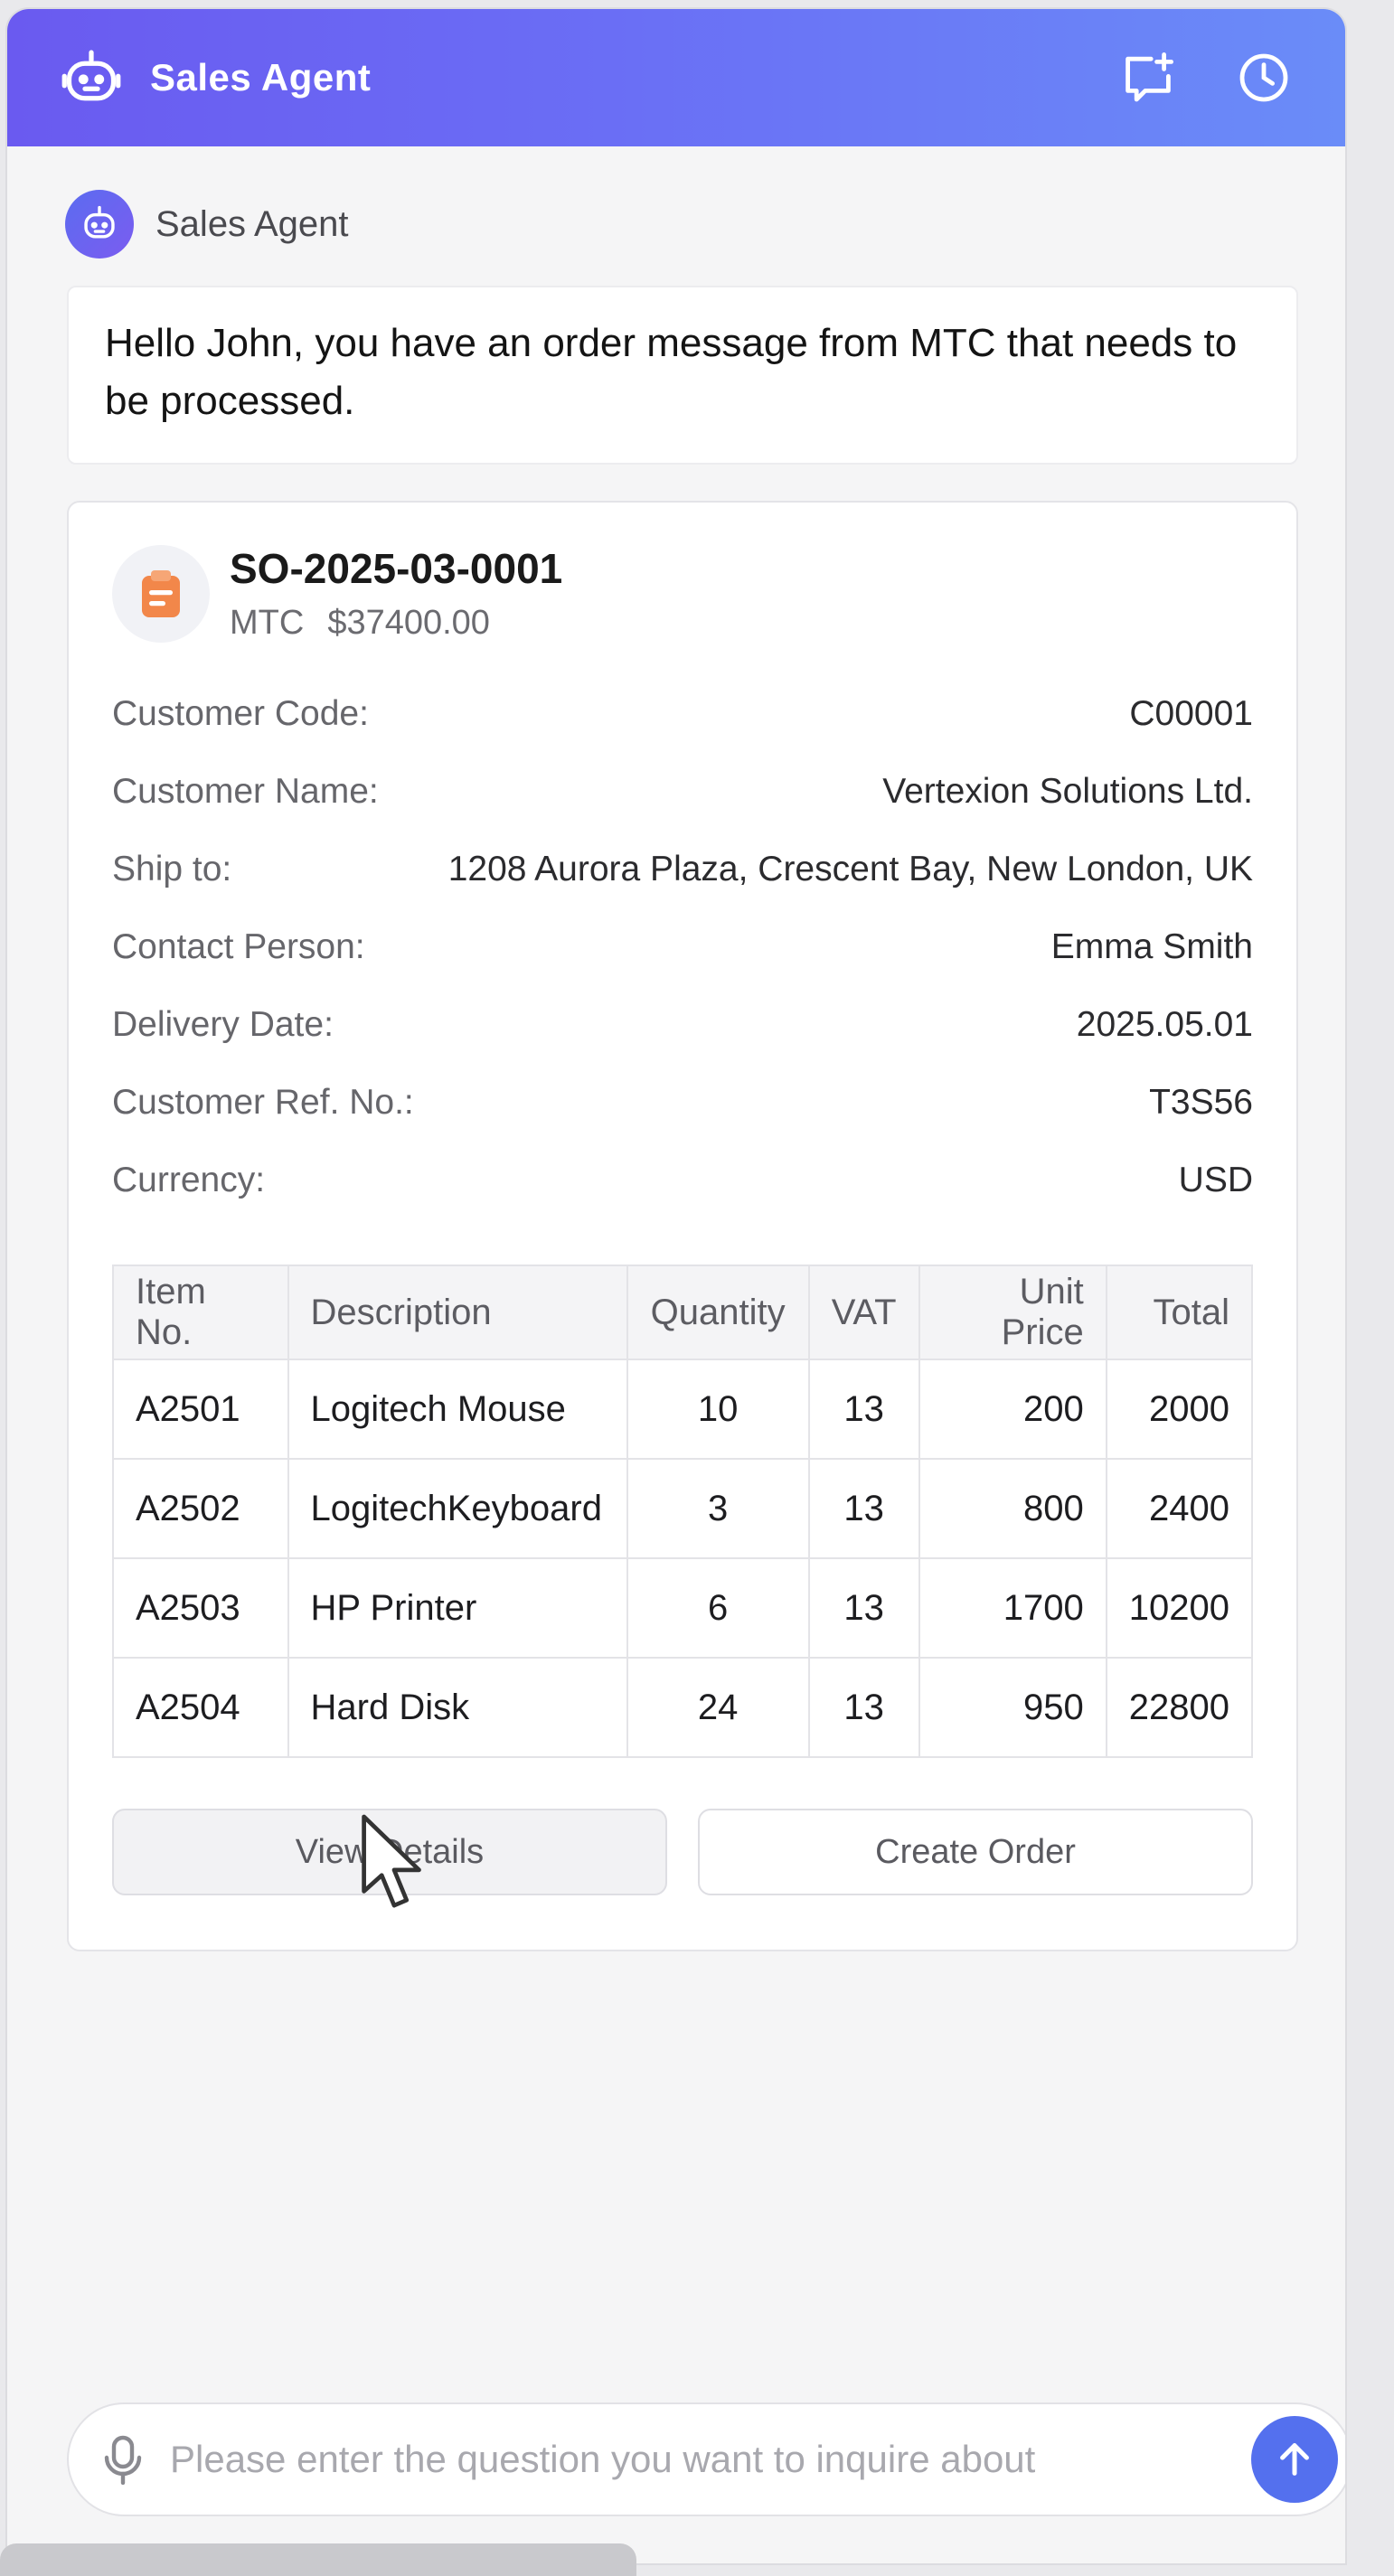 The image size is (1394, 2576). What do you see at coordinates (457, 1312) in the screenshot?
I see `column-header: Description` at bounding box center [457, 1312].